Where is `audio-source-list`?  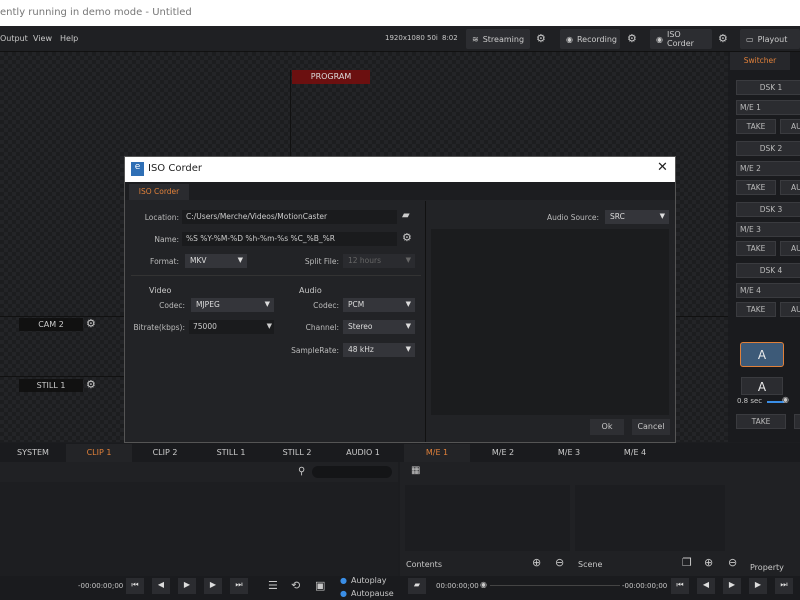
audio-source-list is located at coordinates (550, 322).